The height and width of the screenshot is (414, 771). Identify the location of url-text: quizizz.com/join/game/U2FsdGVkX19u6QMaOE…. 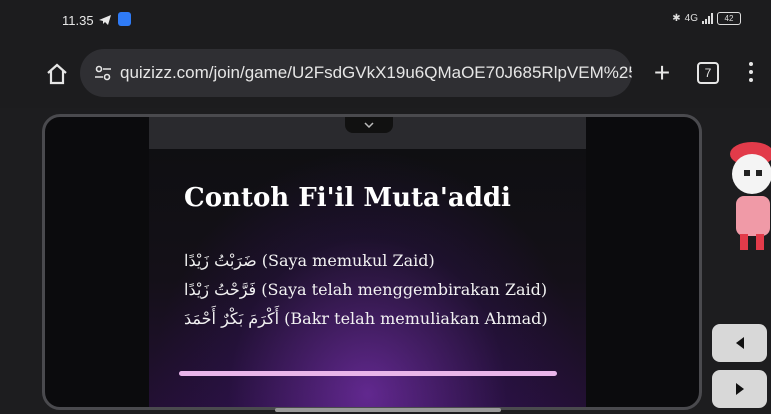
(376, 73).